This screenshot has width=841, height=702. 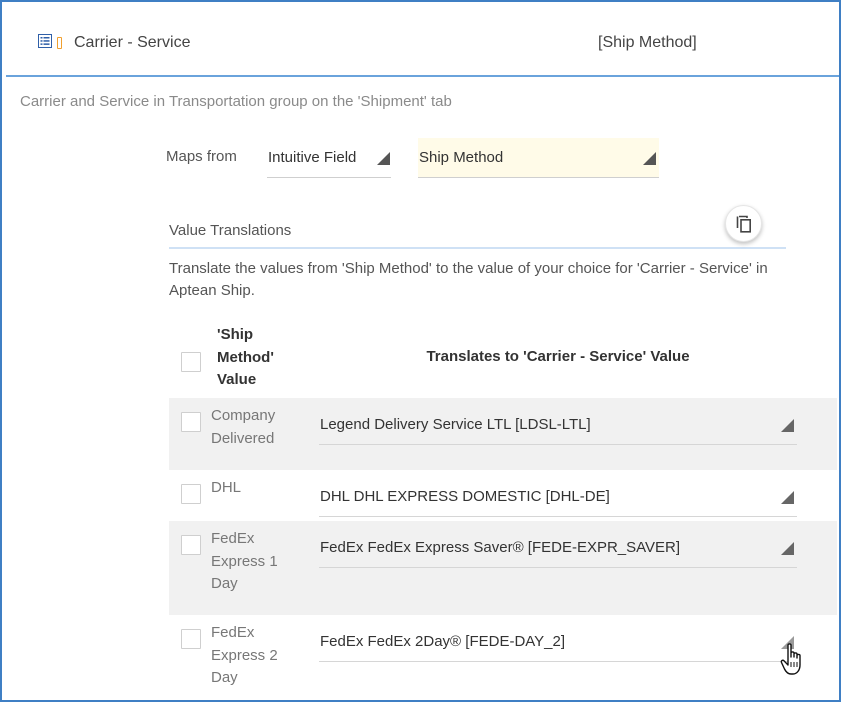 What do you see at coordinates (422, 40) in the screenshot?
I see `panel-header: Carrier - Service [Ship Method]` at bounding box center [422, 40].